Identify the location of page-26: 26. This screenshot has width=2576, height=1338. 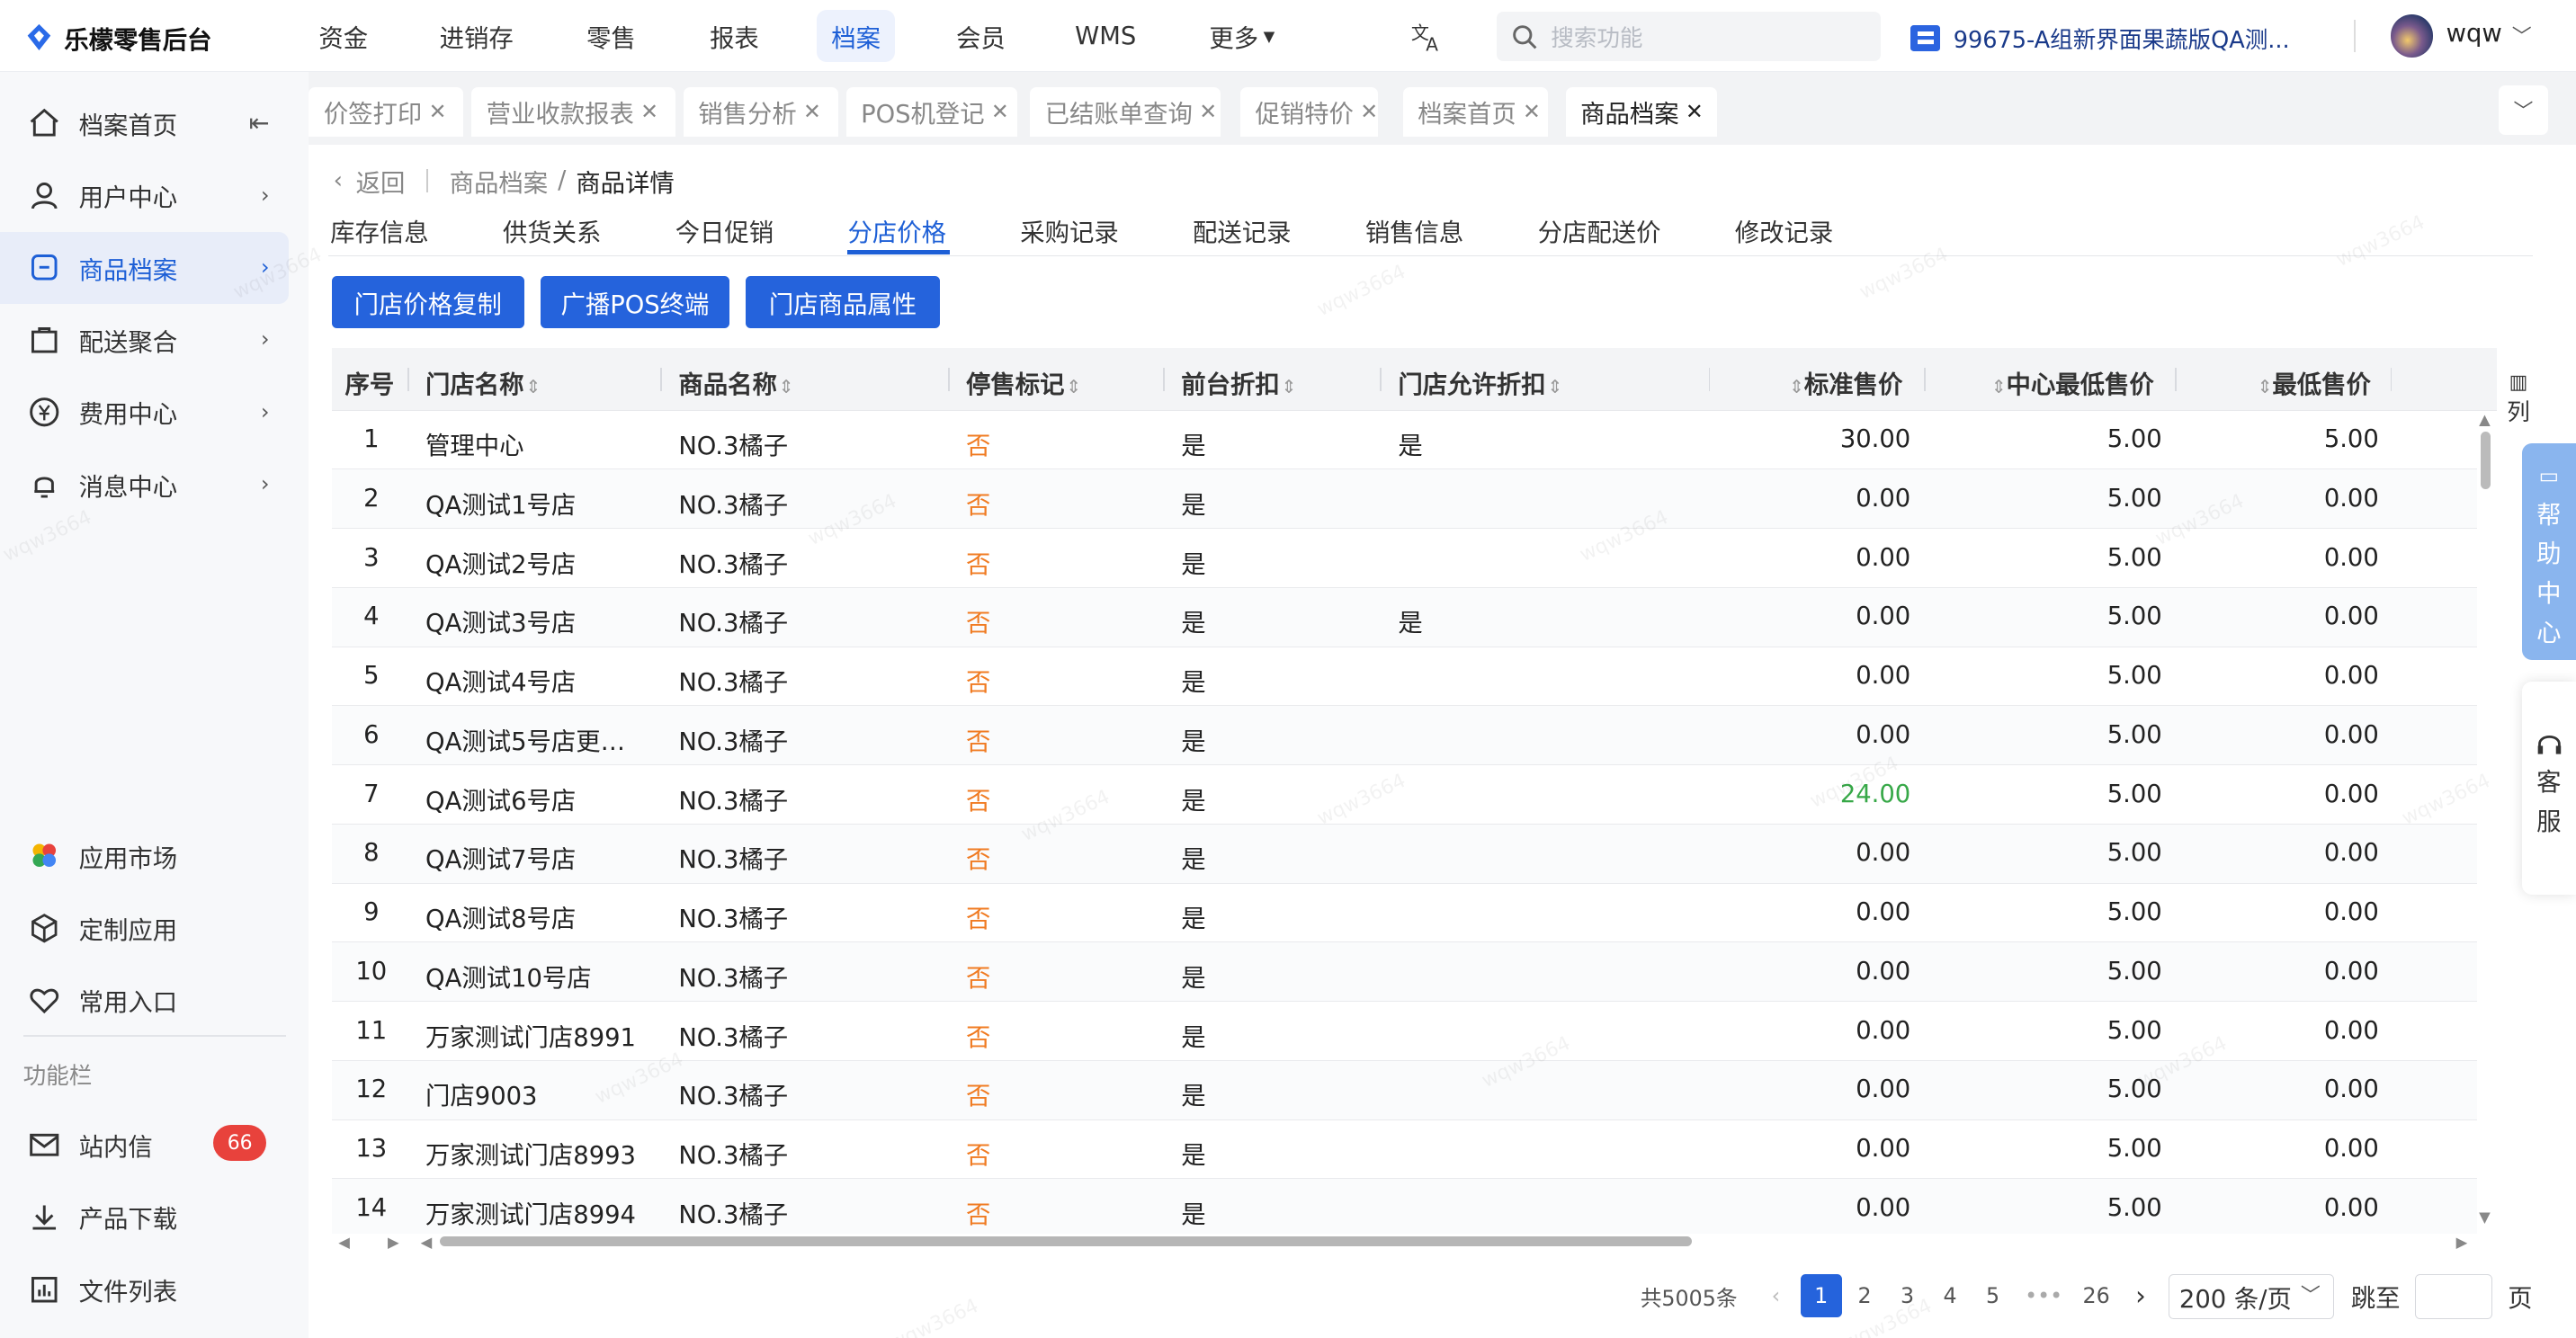
(2096, 1295).